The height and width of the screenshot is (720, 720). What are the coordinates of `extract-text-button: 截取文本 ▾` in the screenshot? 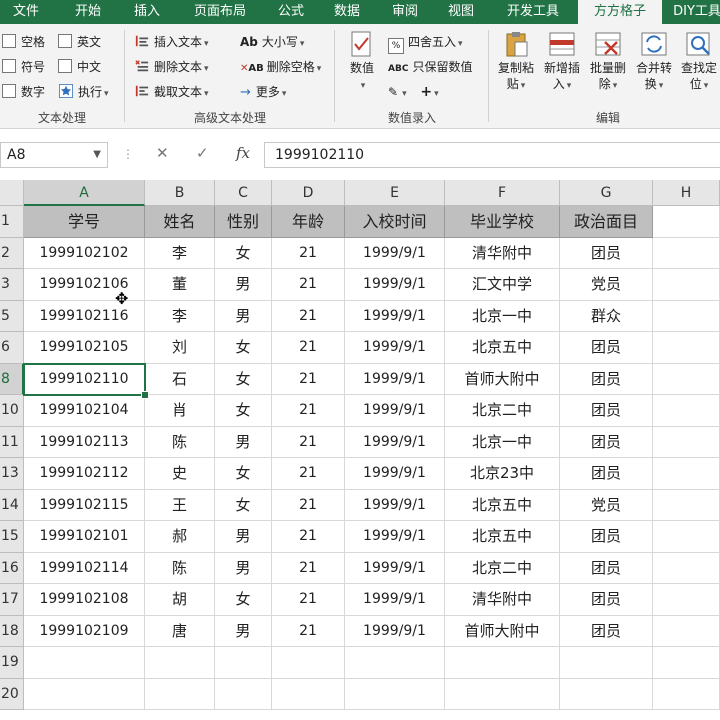 It's located at (171, 93).